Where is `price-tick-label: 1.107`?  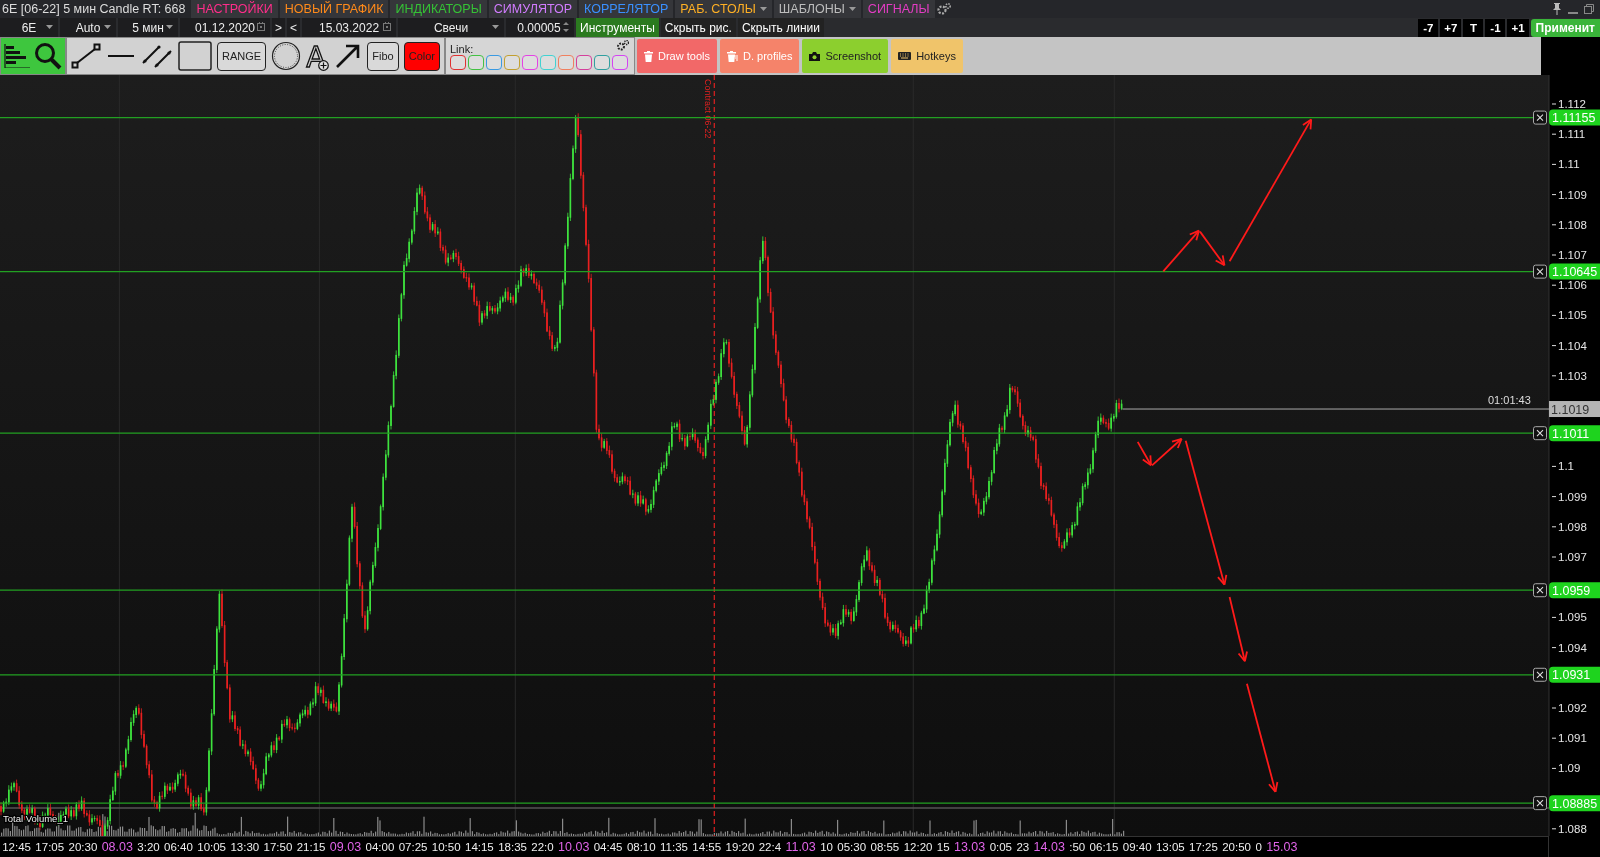
price-tick-label: 1.107 is located at coordinates (1569, 255).